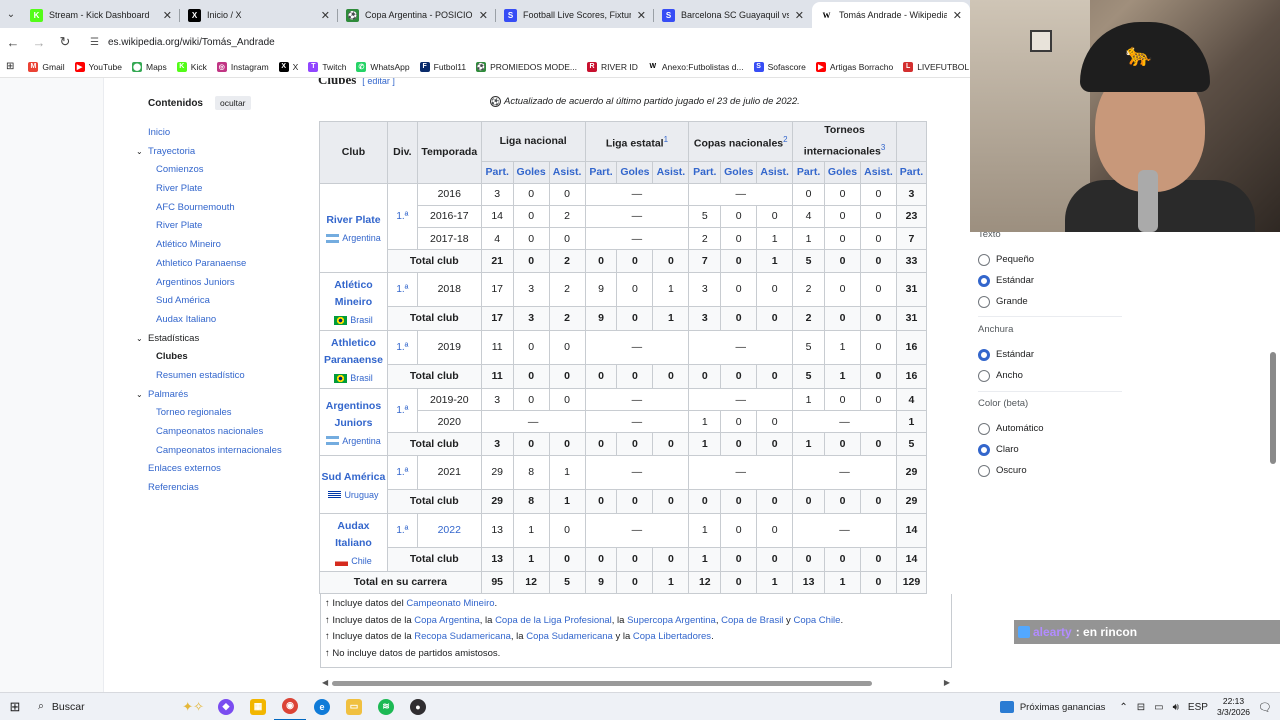 Image resolution: width=1280 pixels, height=720 pixels. Describe the element at coordinates (383, 66) in the screenshot. I see `bookmark: ✆ WhatsApp` at that location.